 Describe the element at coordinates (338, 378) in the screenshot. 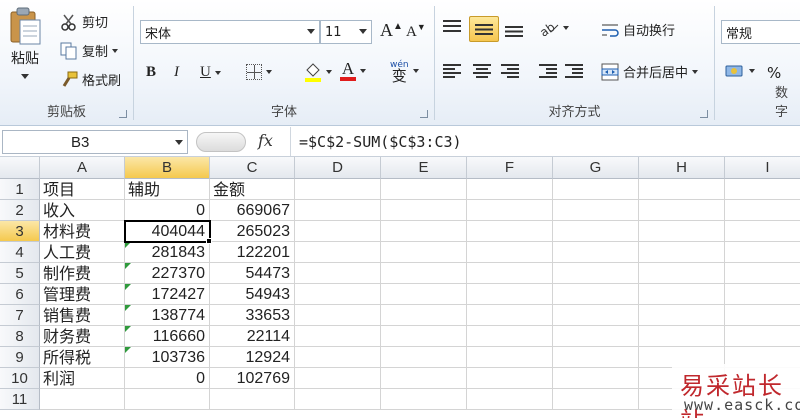

I see `cell-d10` at that location.